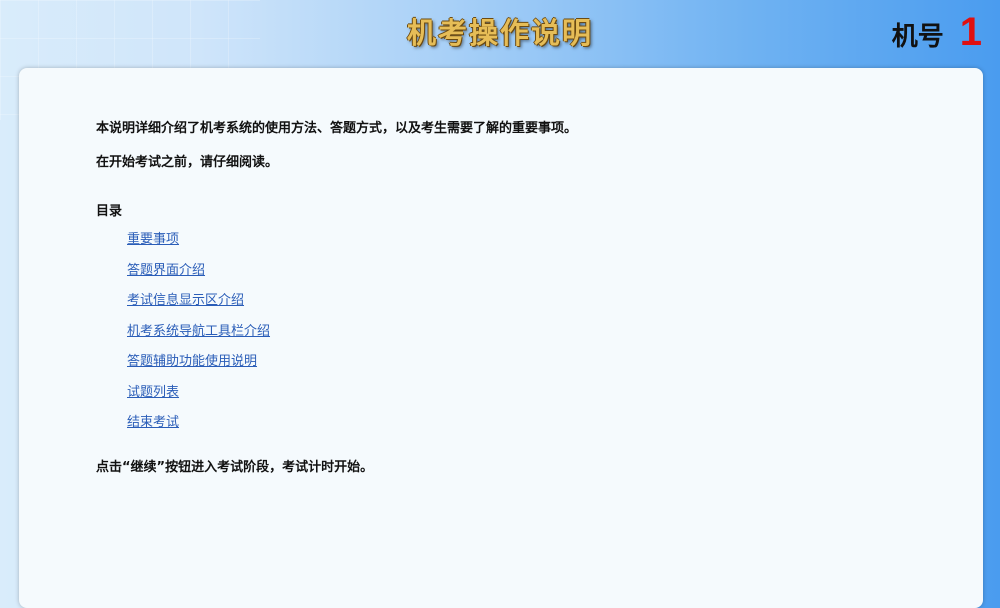 The height and width of the screenshot is (608, 1000). Describe the element at coordinates (499, 33) in the screenshot. I see `page-title: 机考操作说明` at that location.